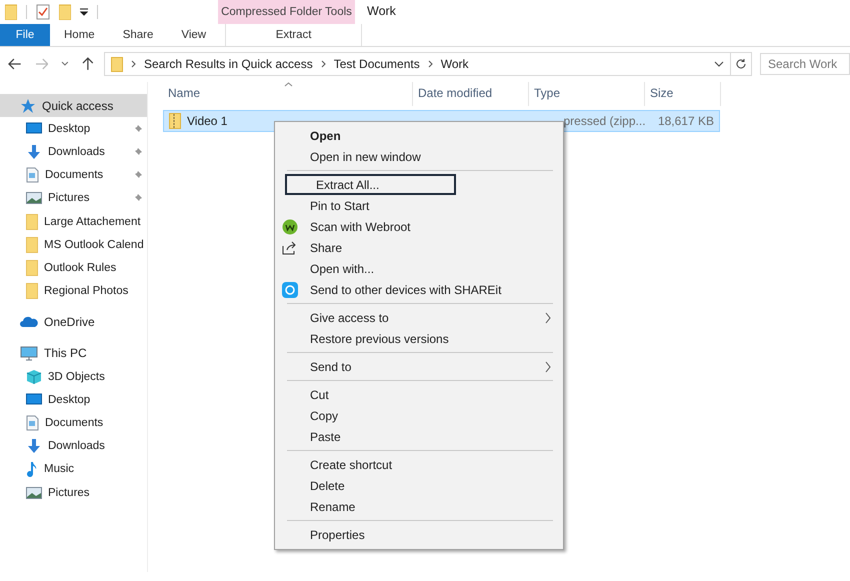 The width and height of the screenshot is (850, 581). What do you see at coordinates (419, 135) in the screenshot?
I see `menu-item: Open` at bounding box center [419, 135].